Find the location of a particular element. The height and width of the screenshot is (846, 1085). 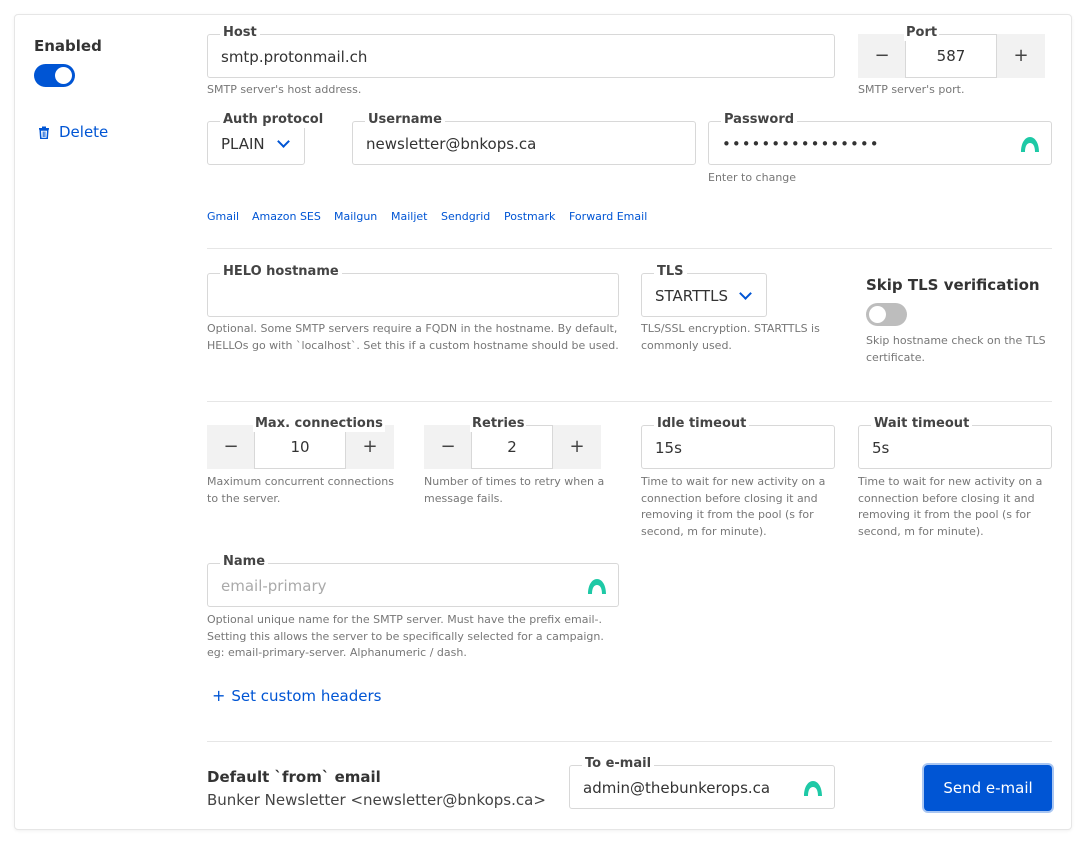

username-field: Username newsletter@bnkops.ca is located at coordinates (524, 138).